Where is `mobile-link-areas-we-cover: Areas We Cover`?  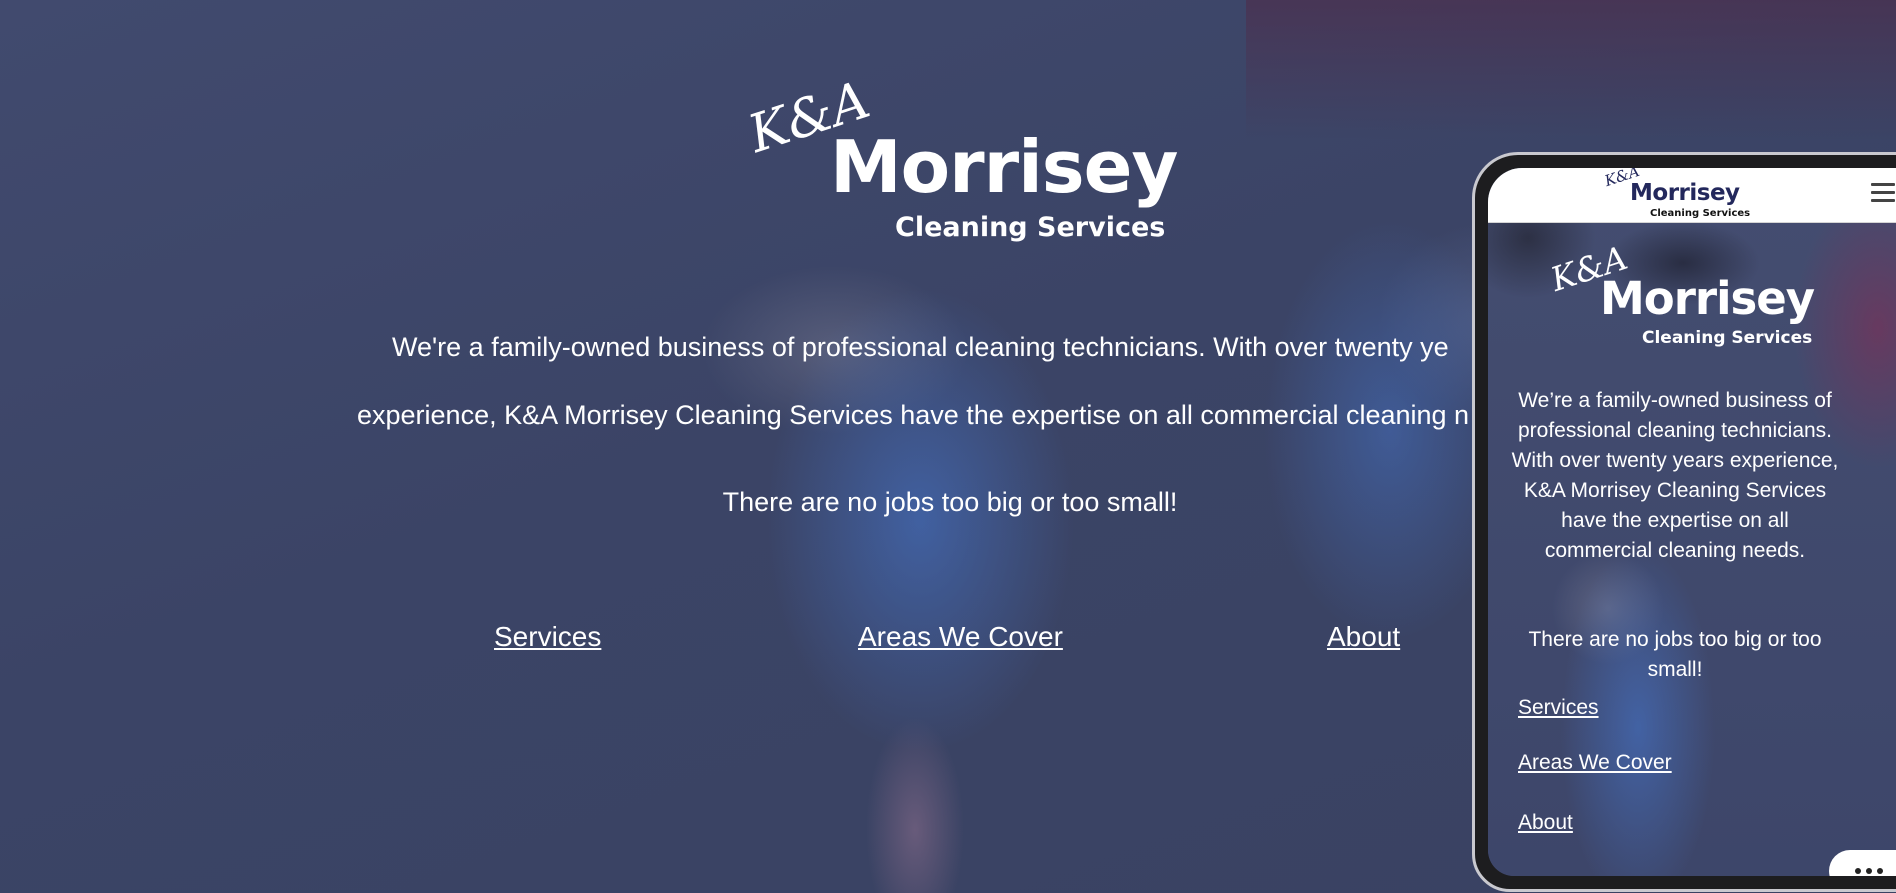 mobile-link-areas-we-cover: Areas We Cover is located at coordinates (1595, 763).